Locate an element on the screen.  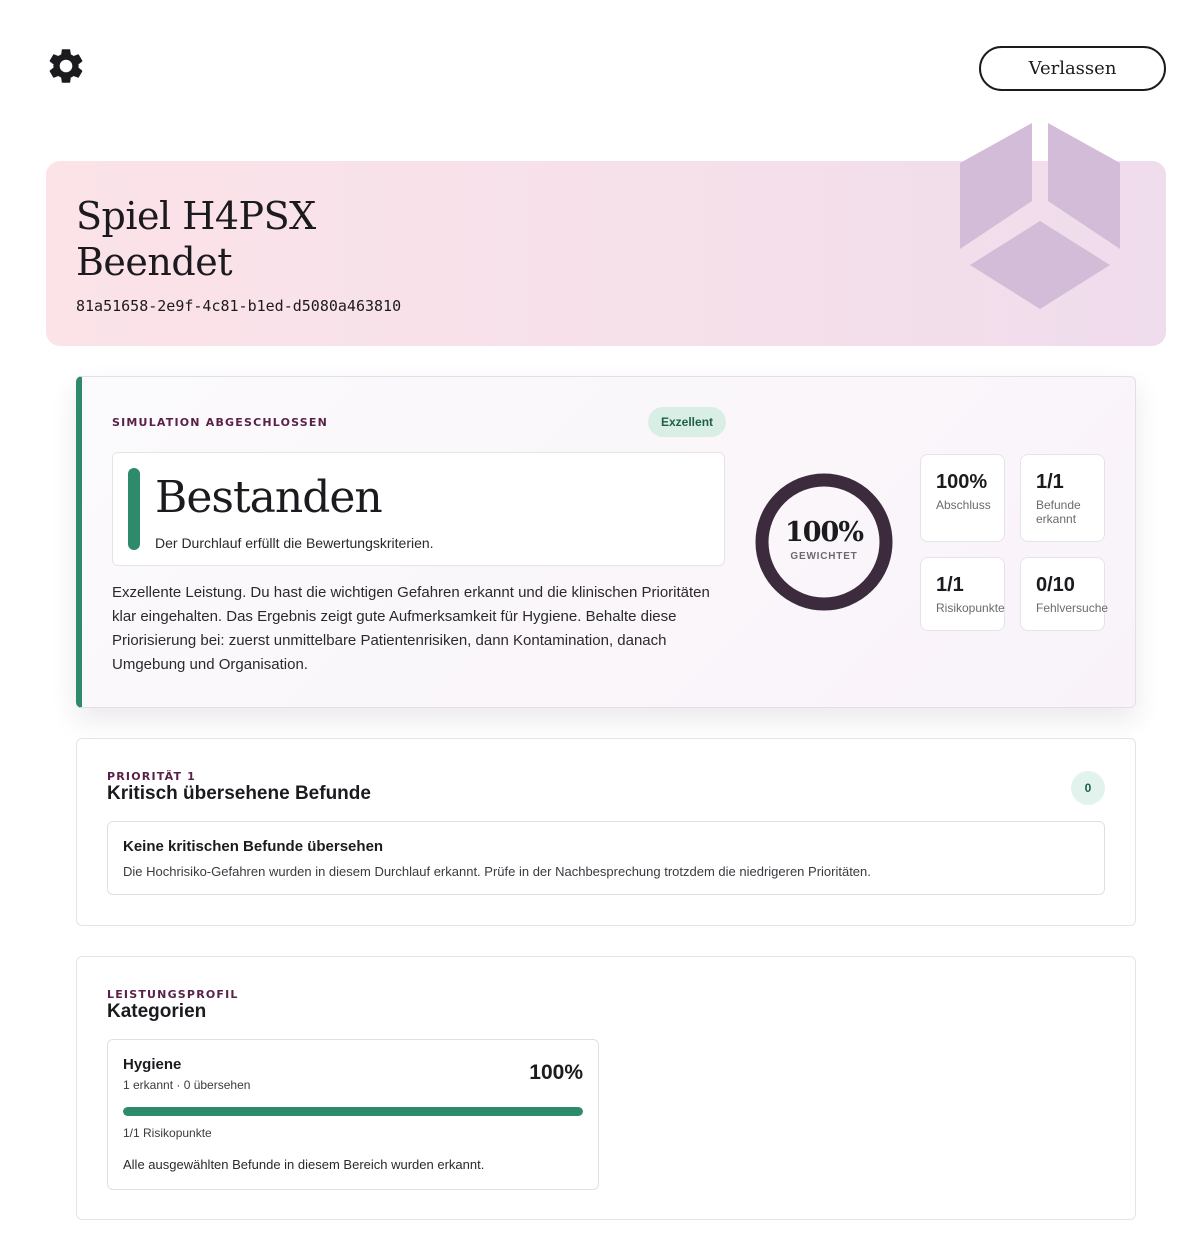
stat-findings: 1/1 Befunde erkannt is located at coordinates (1062, 498).